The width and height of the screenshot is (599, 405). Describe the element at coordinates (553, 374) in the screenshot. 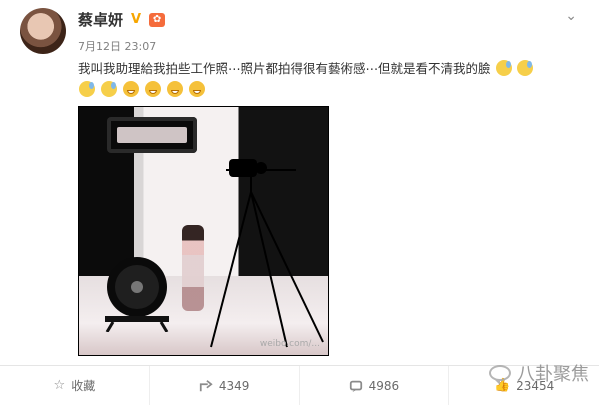

I see `brand-text: 八卦聚焦` at that location.